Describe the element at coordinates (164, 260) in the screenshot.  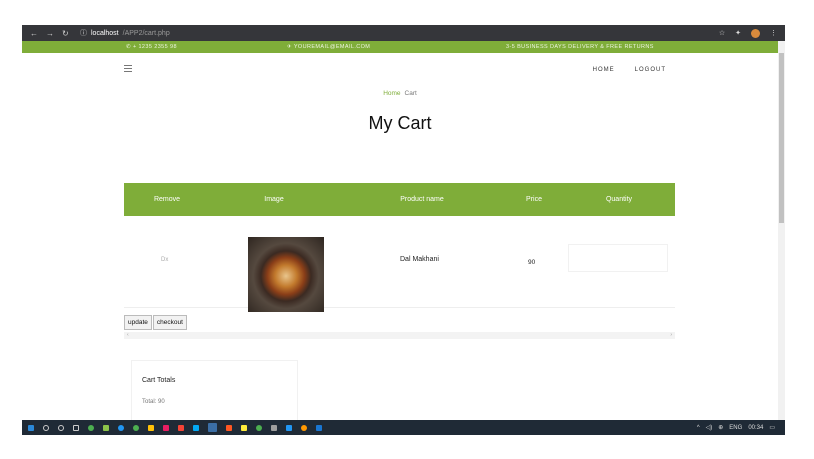
I see `remove-item-button: Dx` at that location.